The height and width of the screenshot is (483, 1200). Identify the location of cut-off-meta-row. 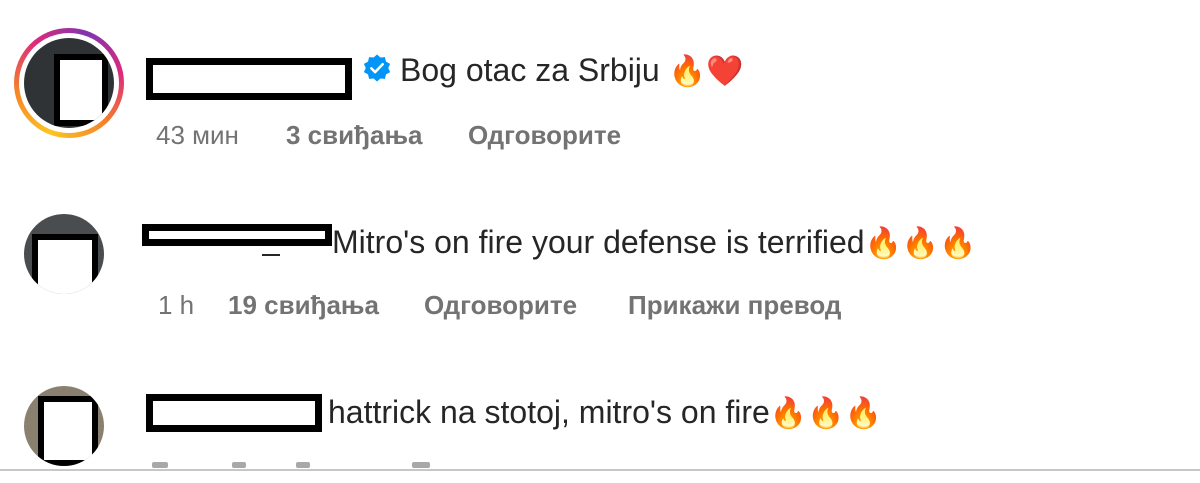
(600, 472).